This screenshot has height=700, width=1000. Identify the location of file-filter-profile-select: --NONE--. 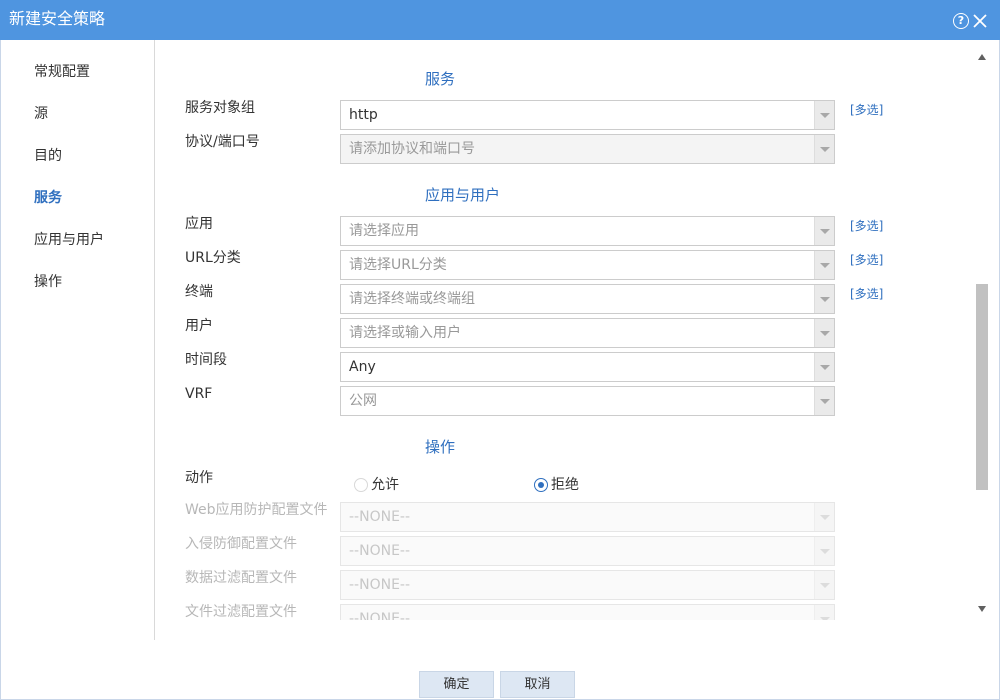
(587, 612).